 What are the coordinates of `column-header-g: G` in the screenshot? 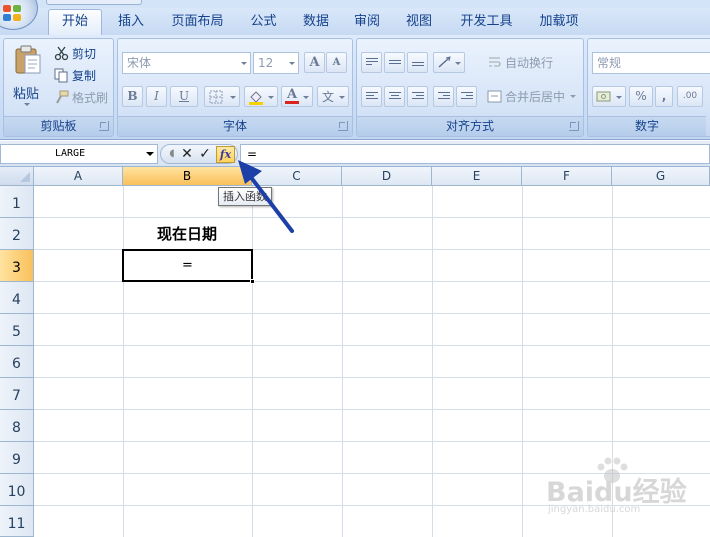 It's located at (661, 176).